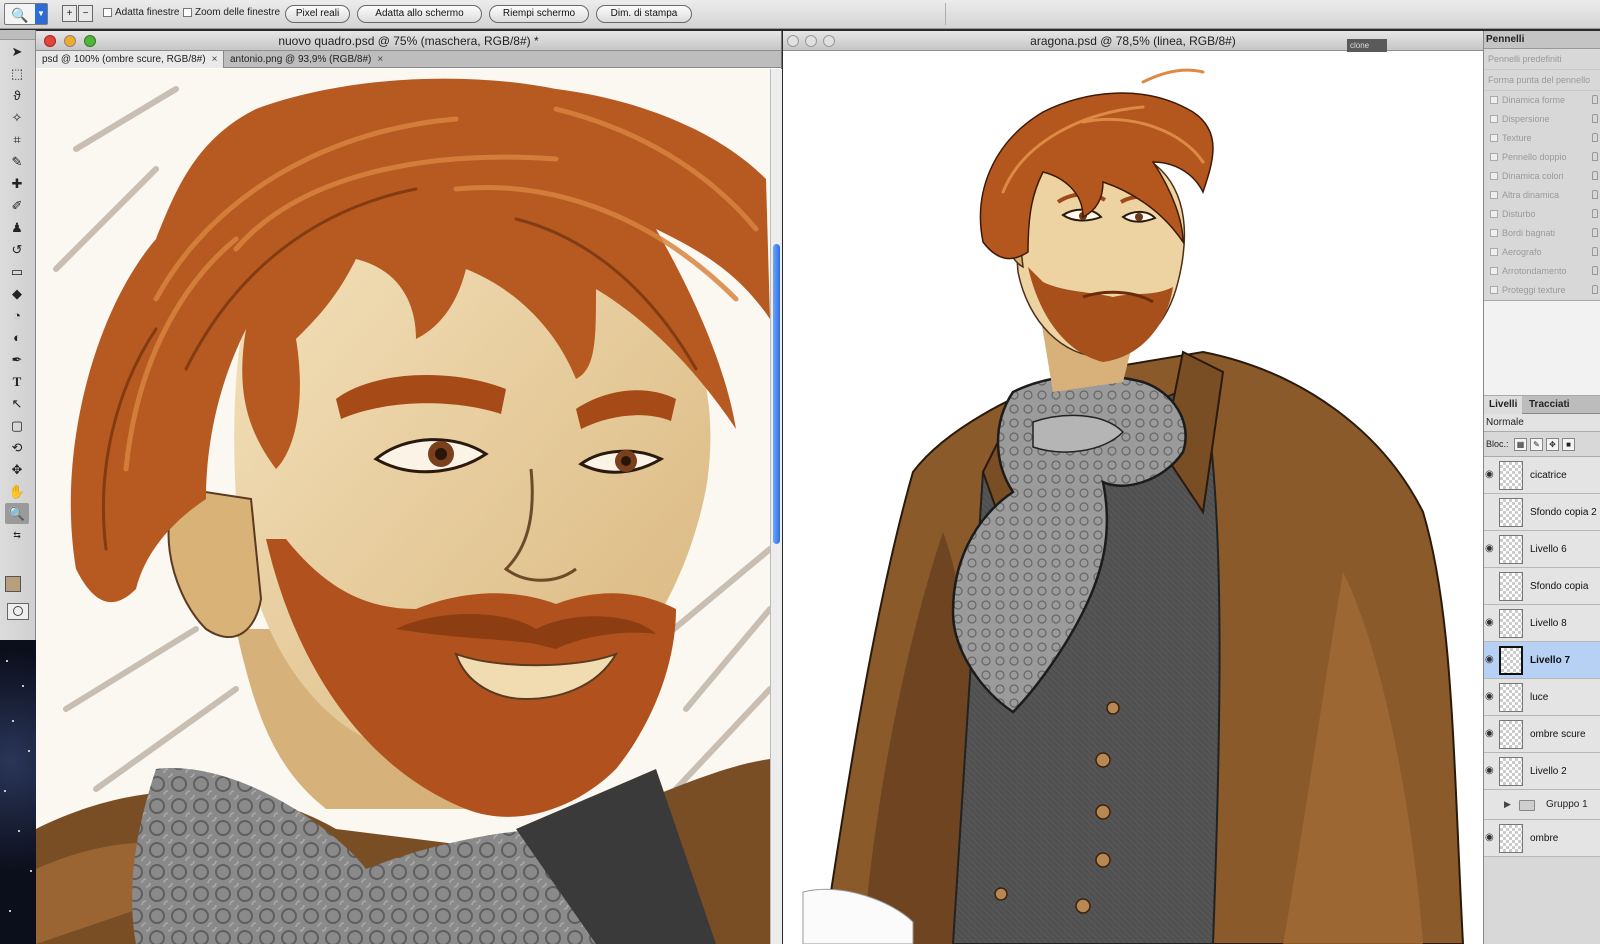 The image size is (1600, 944). I want to click on tab-antonio: antonio.png @ 93,9% (RGB/8#) ×, so click(306, 59).